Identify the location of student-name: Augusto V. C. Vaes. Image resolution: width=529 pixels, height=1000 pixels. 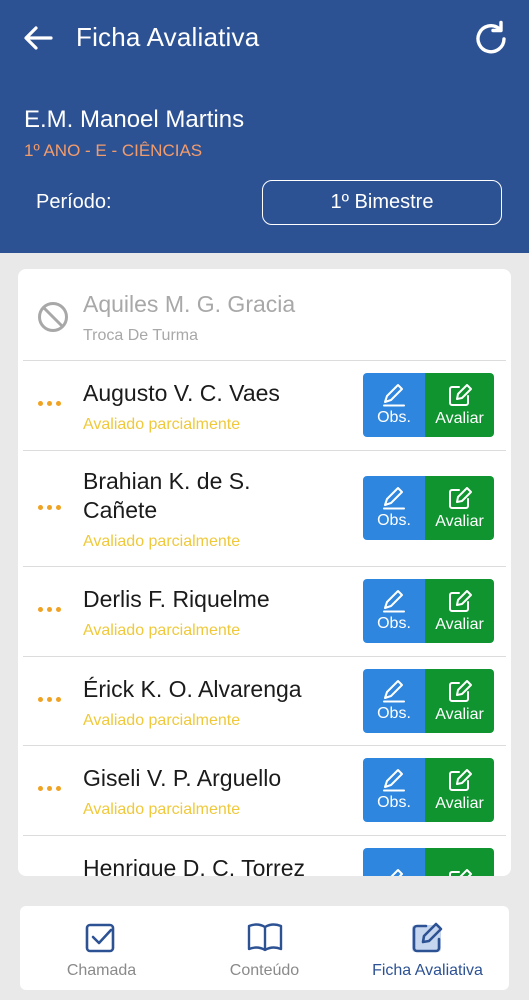
(181, 393).